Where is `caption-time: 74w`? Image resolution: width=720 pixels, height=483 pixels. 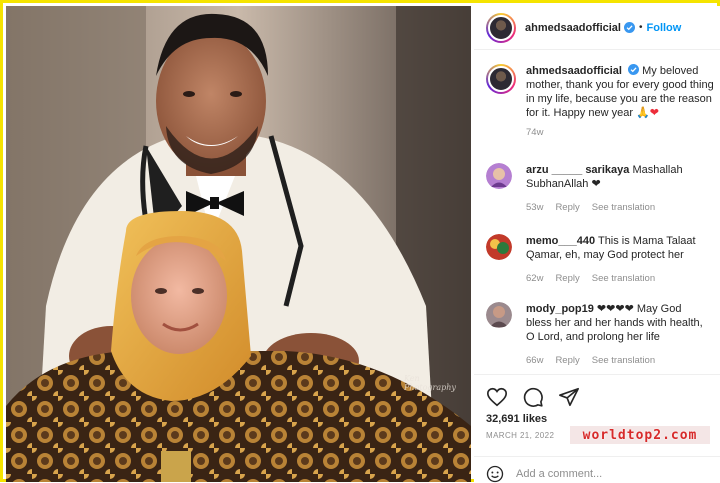 caption-time: 74w is located at coordinates (535, 132).